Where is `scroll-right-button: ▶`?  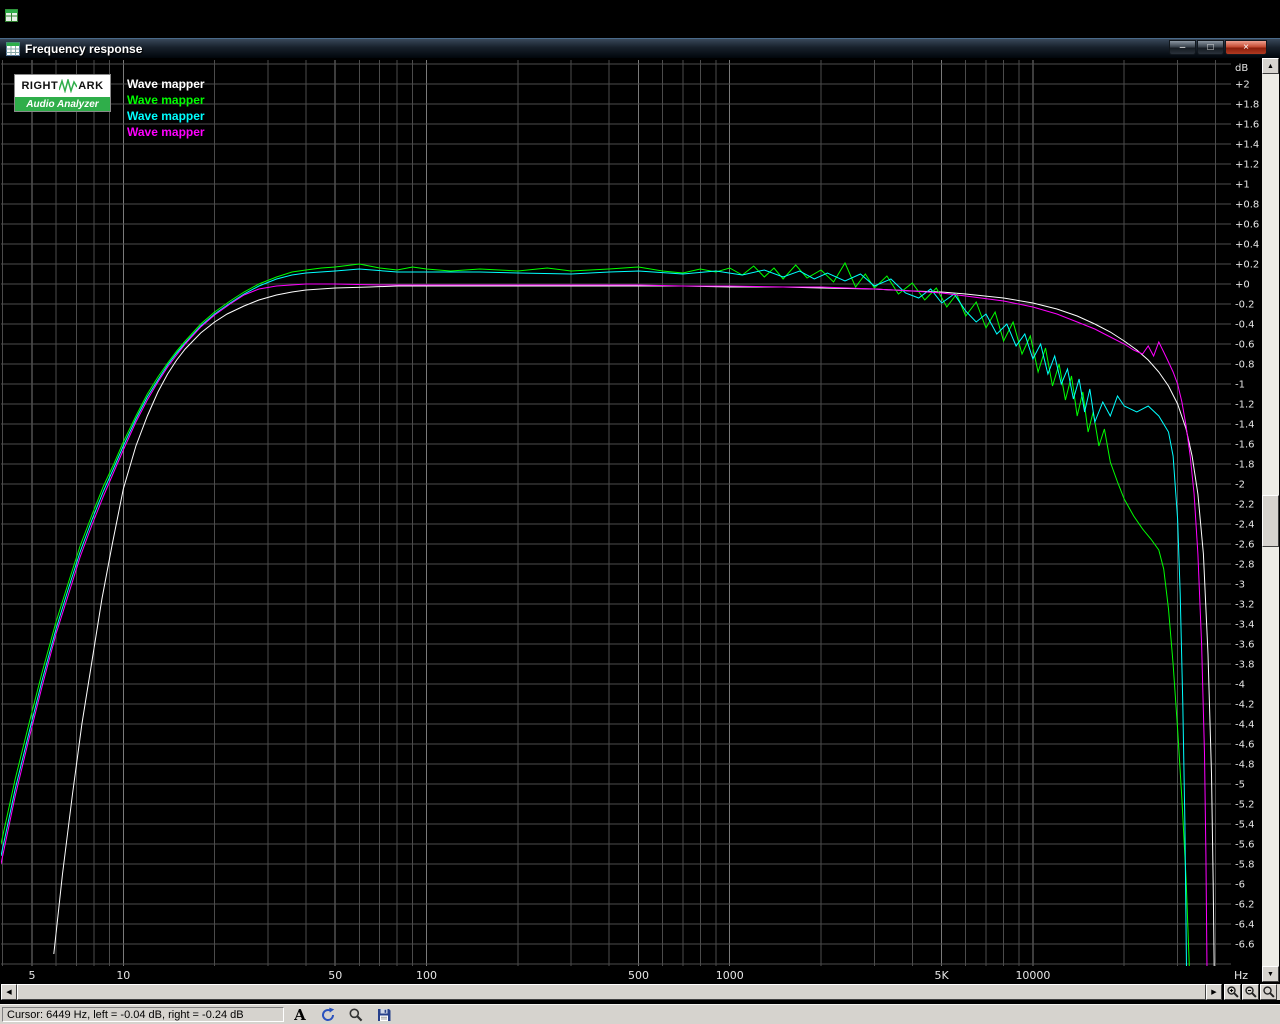 scroll-right-button: ▶ is located at coordinates (1214, 992).